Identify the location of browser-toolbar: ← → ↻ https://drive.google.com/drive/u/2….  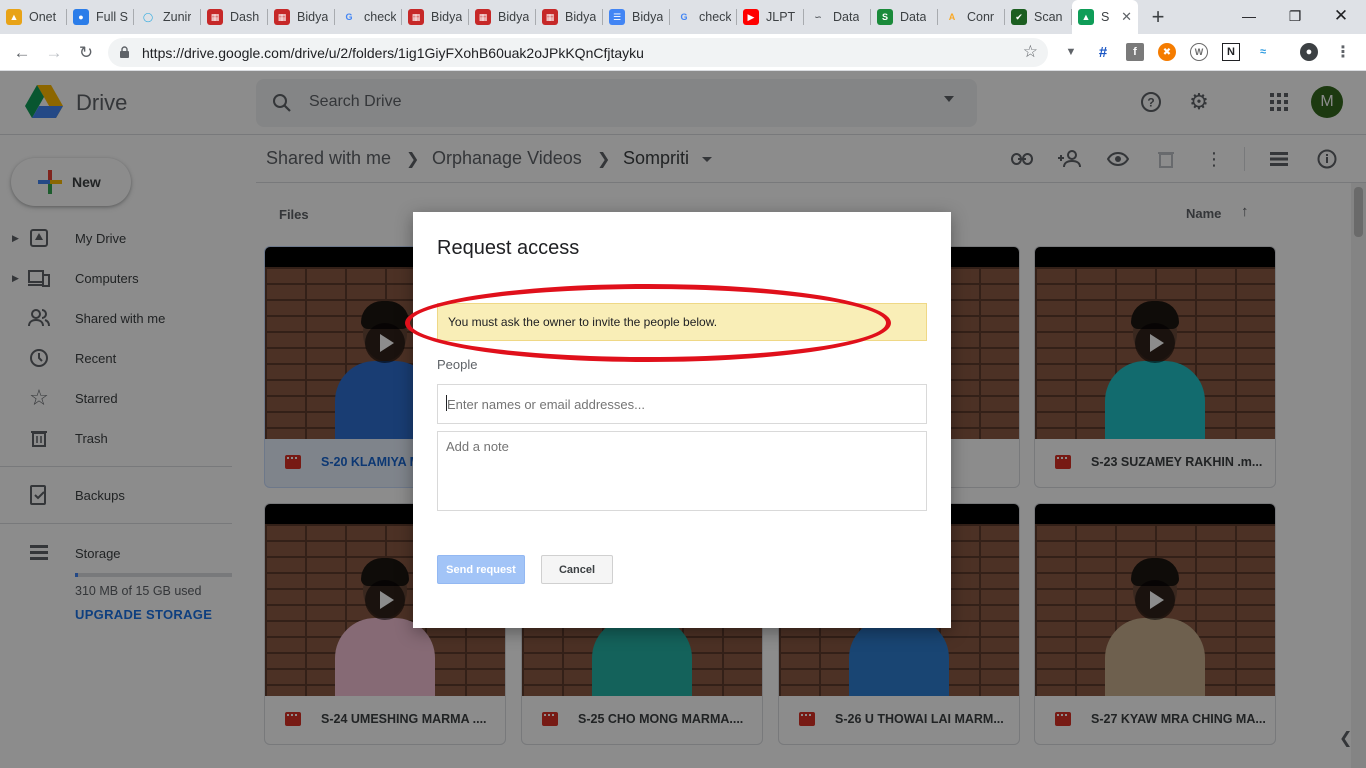
(683, 52).